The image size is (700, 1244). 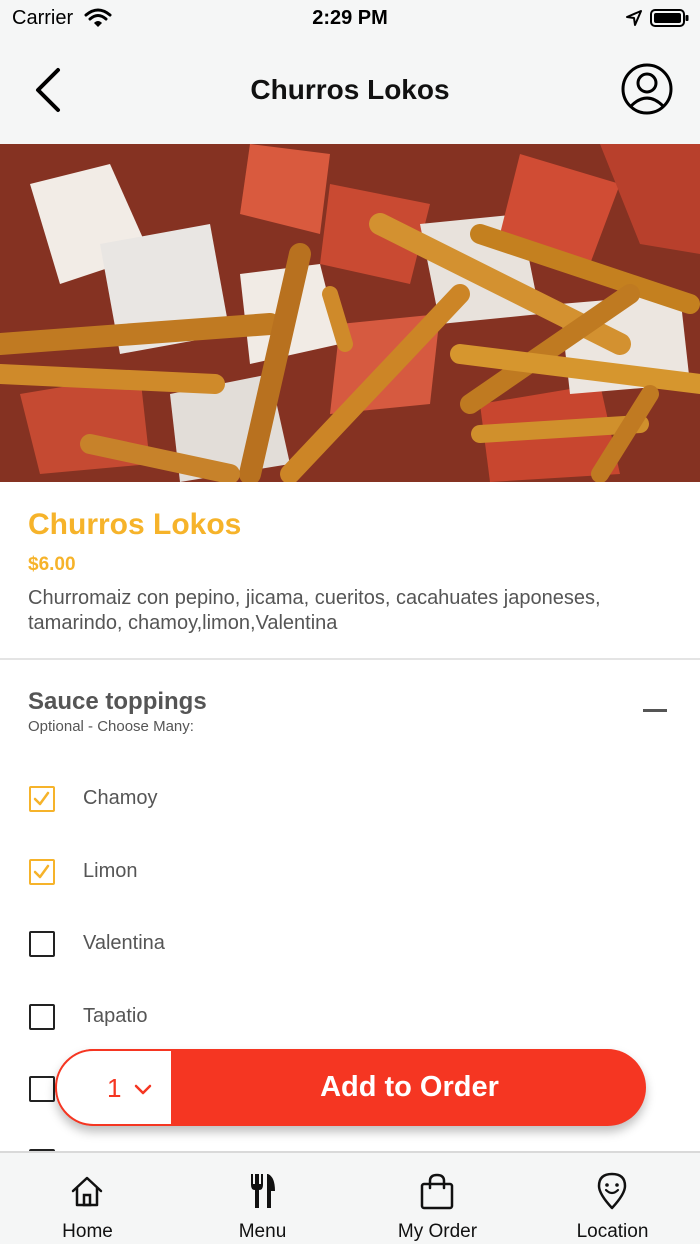 What do you see at coordinates (117, 701) in the screenshot?
I see `section-title: Sauce toppings` at bounding box center [117, 701].